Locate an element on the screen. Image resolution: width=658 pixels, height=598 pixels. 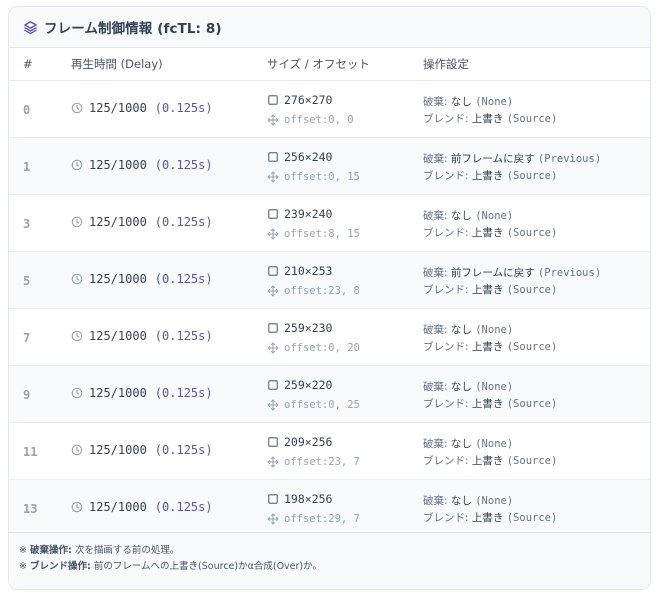
column-header-size: サイズ / オフセット is located at coordinates (318, 64).